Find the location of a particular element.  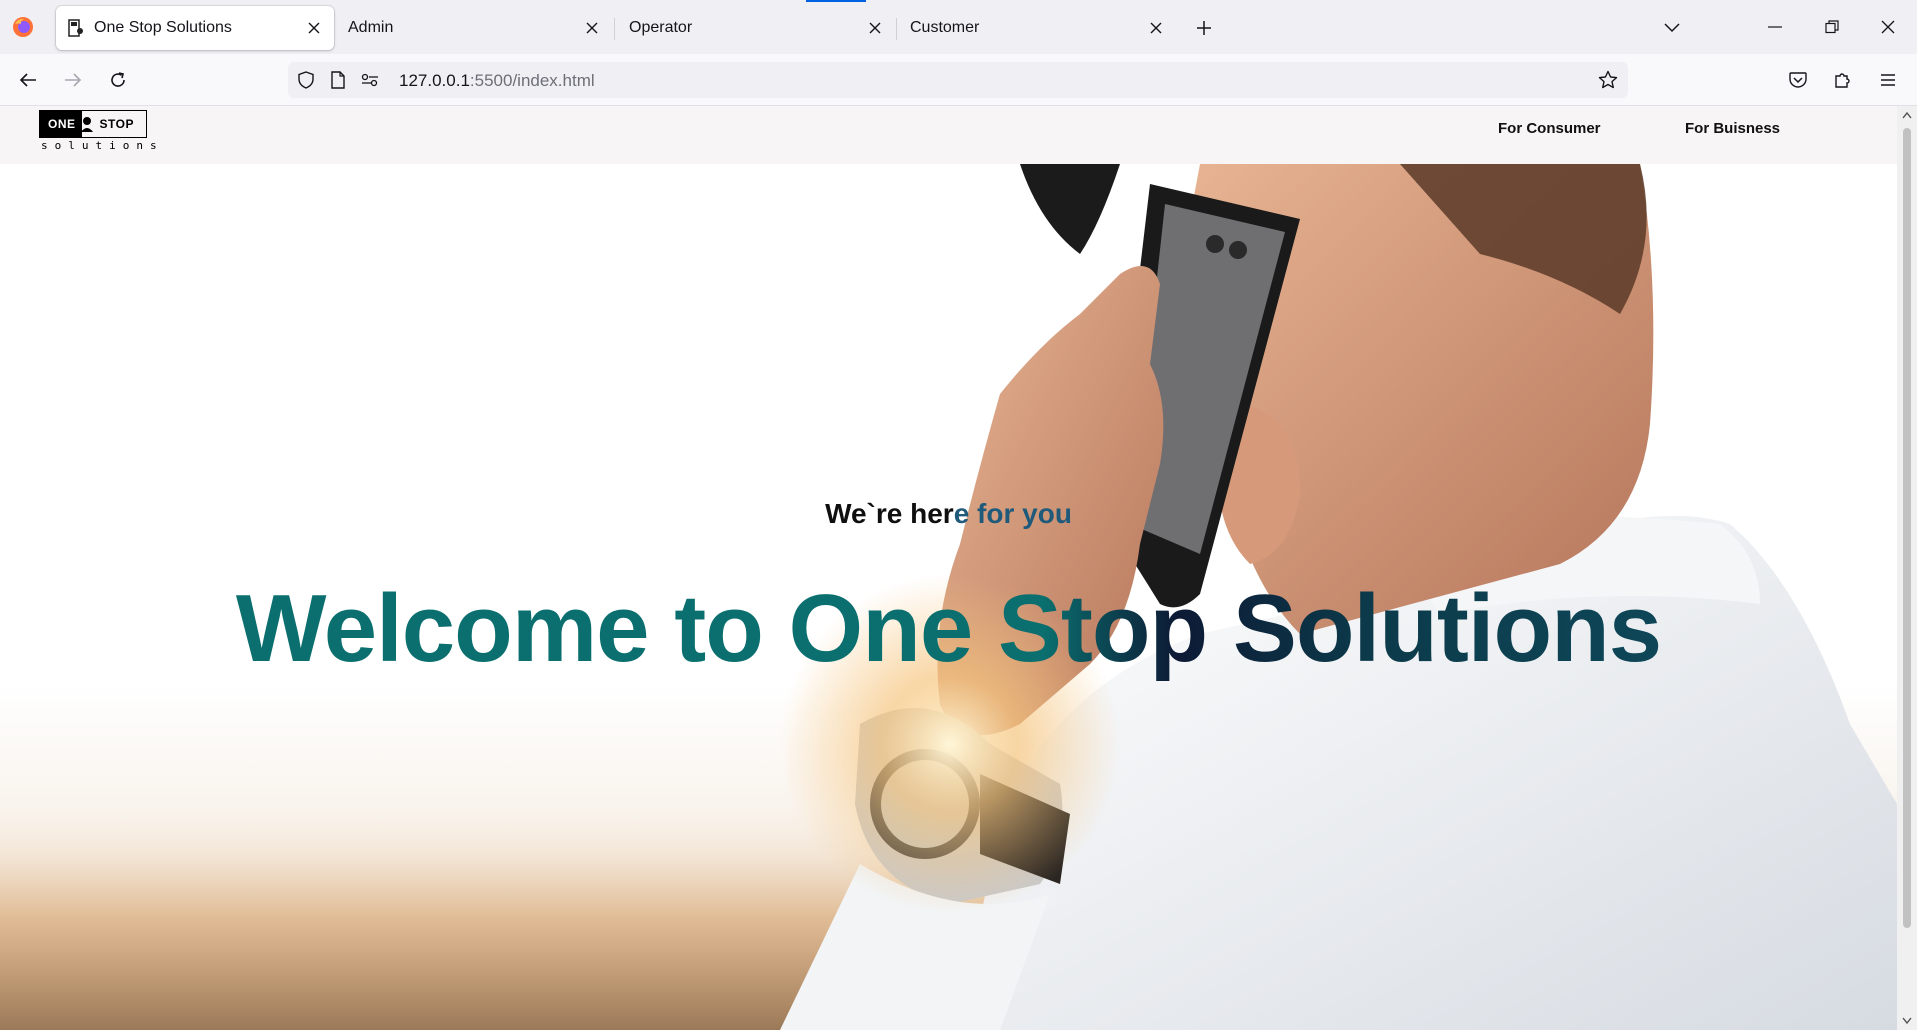

logo-one-text: ONE is located at coordinates (61, 124).